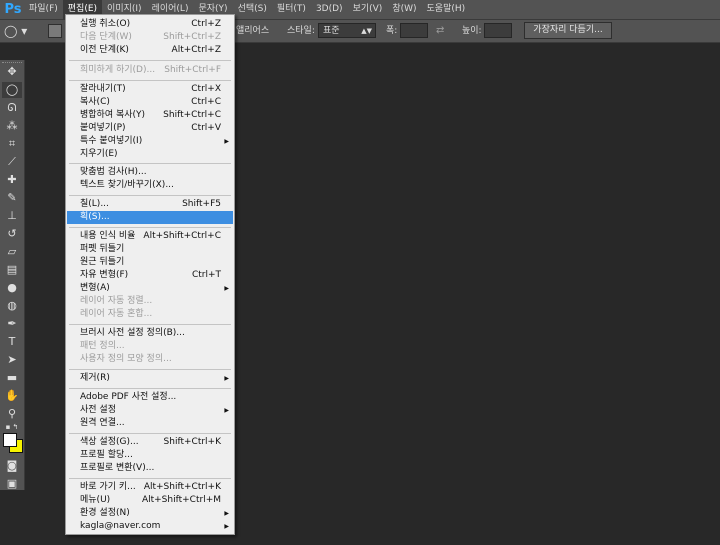 This screenshot has height=545, width=720. What do you see at coordinates (329, 9) in the screenshot?
I see `menu-3d: 3D(D)` at bounding box center [329, 9].